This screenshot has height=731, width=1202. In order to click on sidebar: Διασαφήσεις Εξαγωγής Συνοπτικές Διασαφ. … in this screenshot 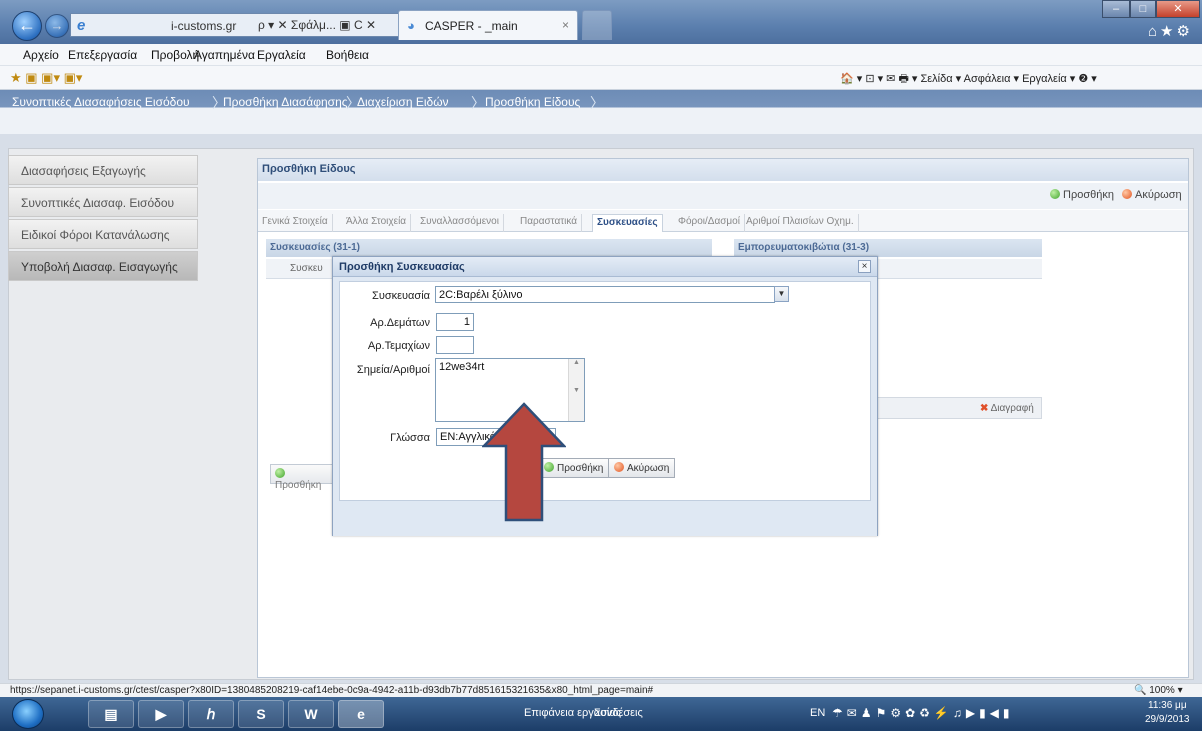, I will do `click(103, 219)`.